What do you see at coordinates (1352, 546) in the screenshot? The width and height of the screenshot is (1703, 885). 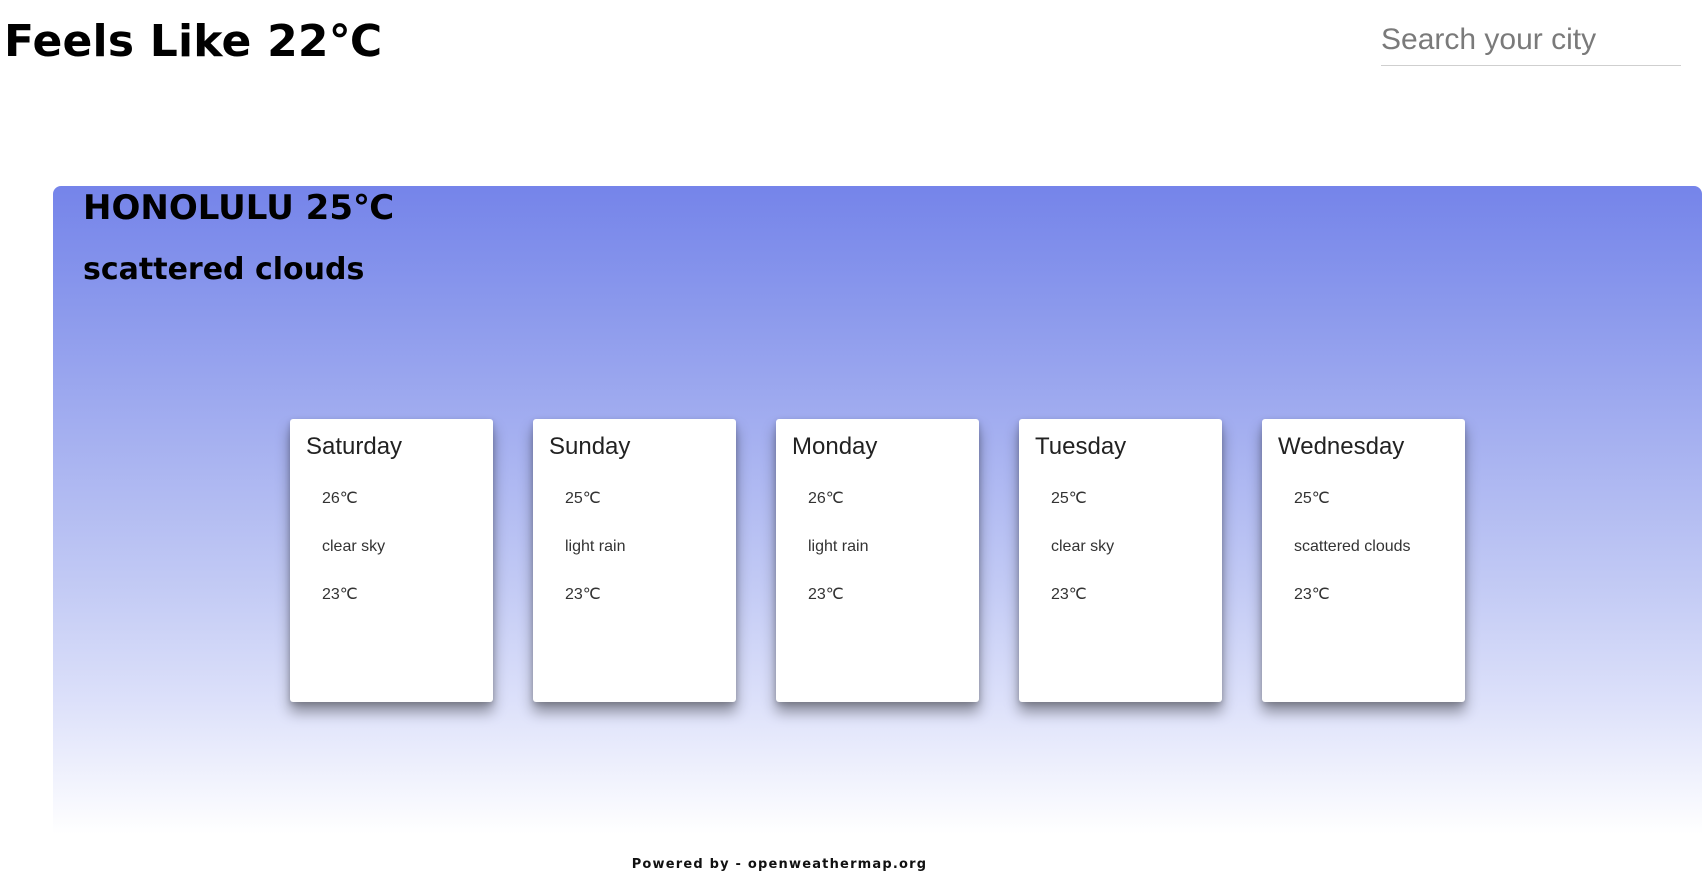 I see `forecast-condition: scattered clouds` at bounding box center [1352, 546].